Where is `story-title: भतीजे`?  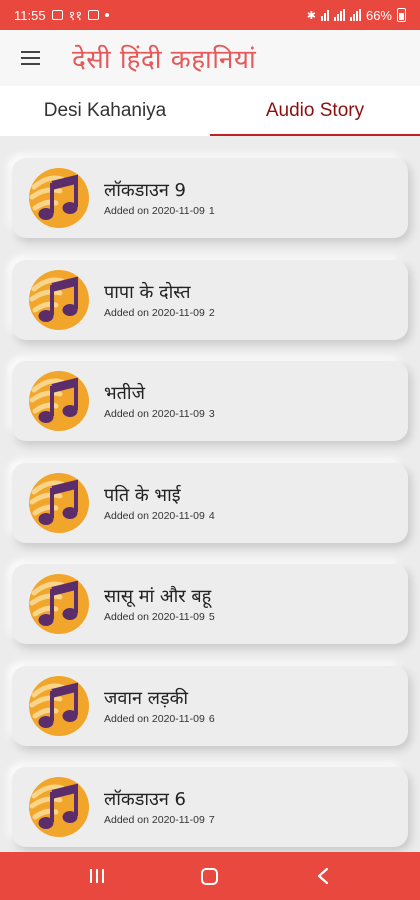 story-title: भतीजे is located at coordinates (124, 393).